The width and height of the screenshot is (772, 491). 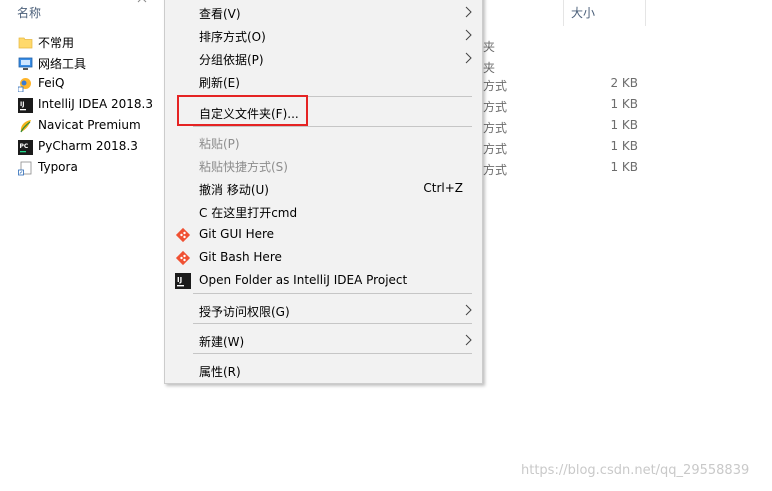 I want to click on file-name: 不常用, so click(x=56, y=43).